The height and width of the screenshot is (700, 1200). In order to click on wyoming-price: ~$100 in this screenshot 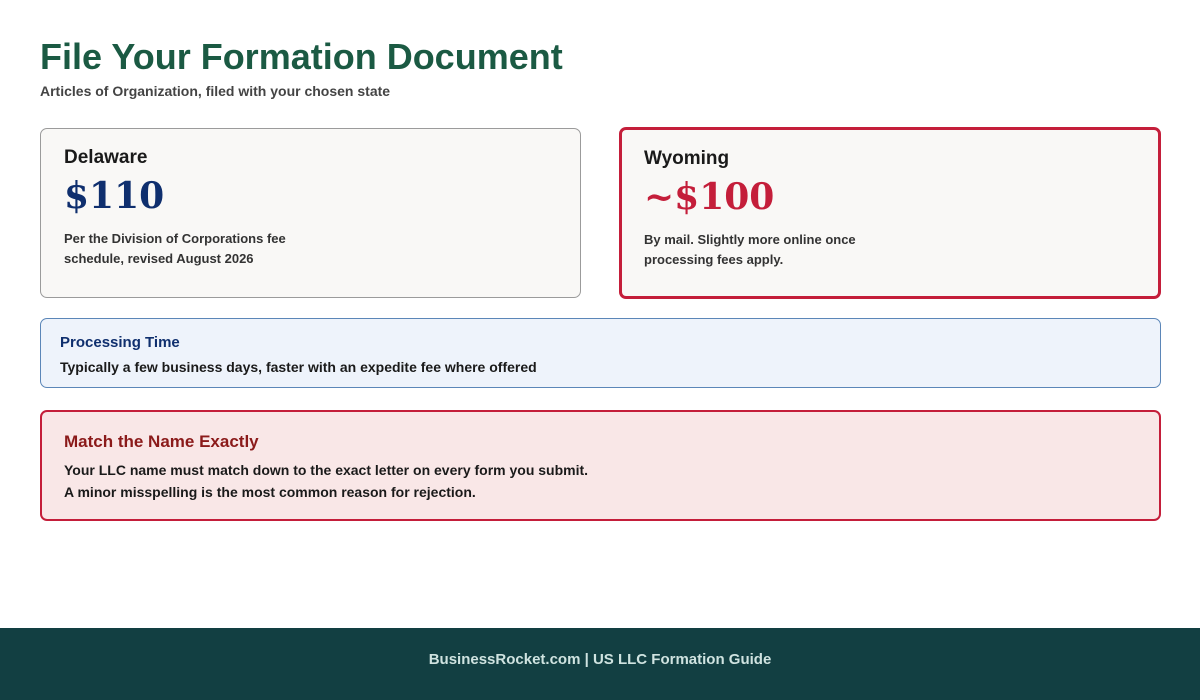, I will do `click(709, 197)`.